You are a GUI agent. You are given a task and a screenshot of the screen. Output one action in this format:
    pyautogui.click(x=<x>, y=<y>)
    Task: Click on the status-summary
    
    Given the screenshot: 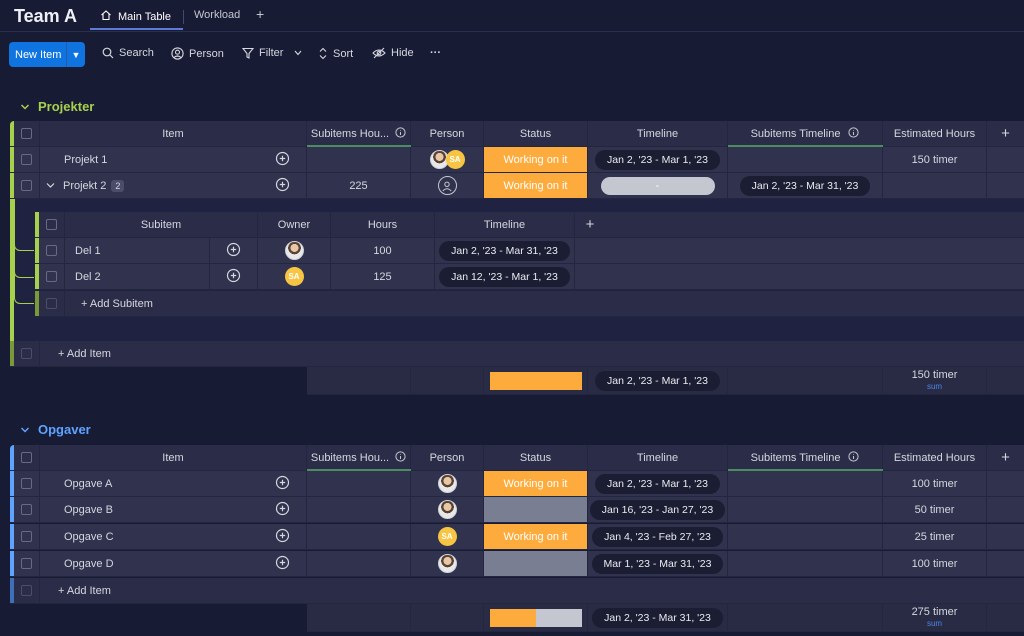 What is the action you would take?
    pyautogui.click(x=536, y=380)
    